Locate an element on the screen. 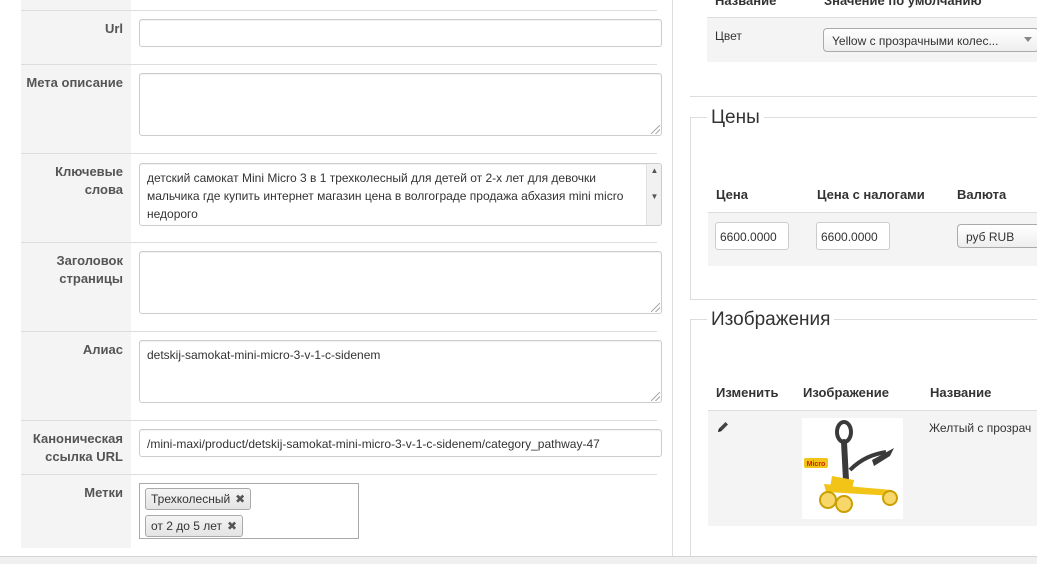 The height and width of the screenshot is (564, 1037). bottom-scrollbar is located at coordinates (518, 560).